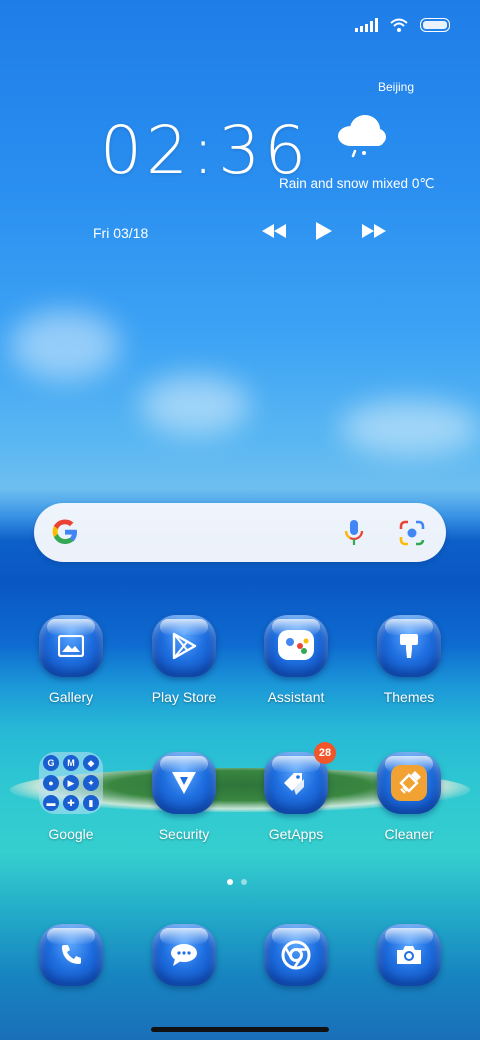 The width and height of the screenshot is (480, 1040). I want to click on google-folder: G M ◆ ● ▶ ✦ ▬ ✚ ▮, so click(71, 783).